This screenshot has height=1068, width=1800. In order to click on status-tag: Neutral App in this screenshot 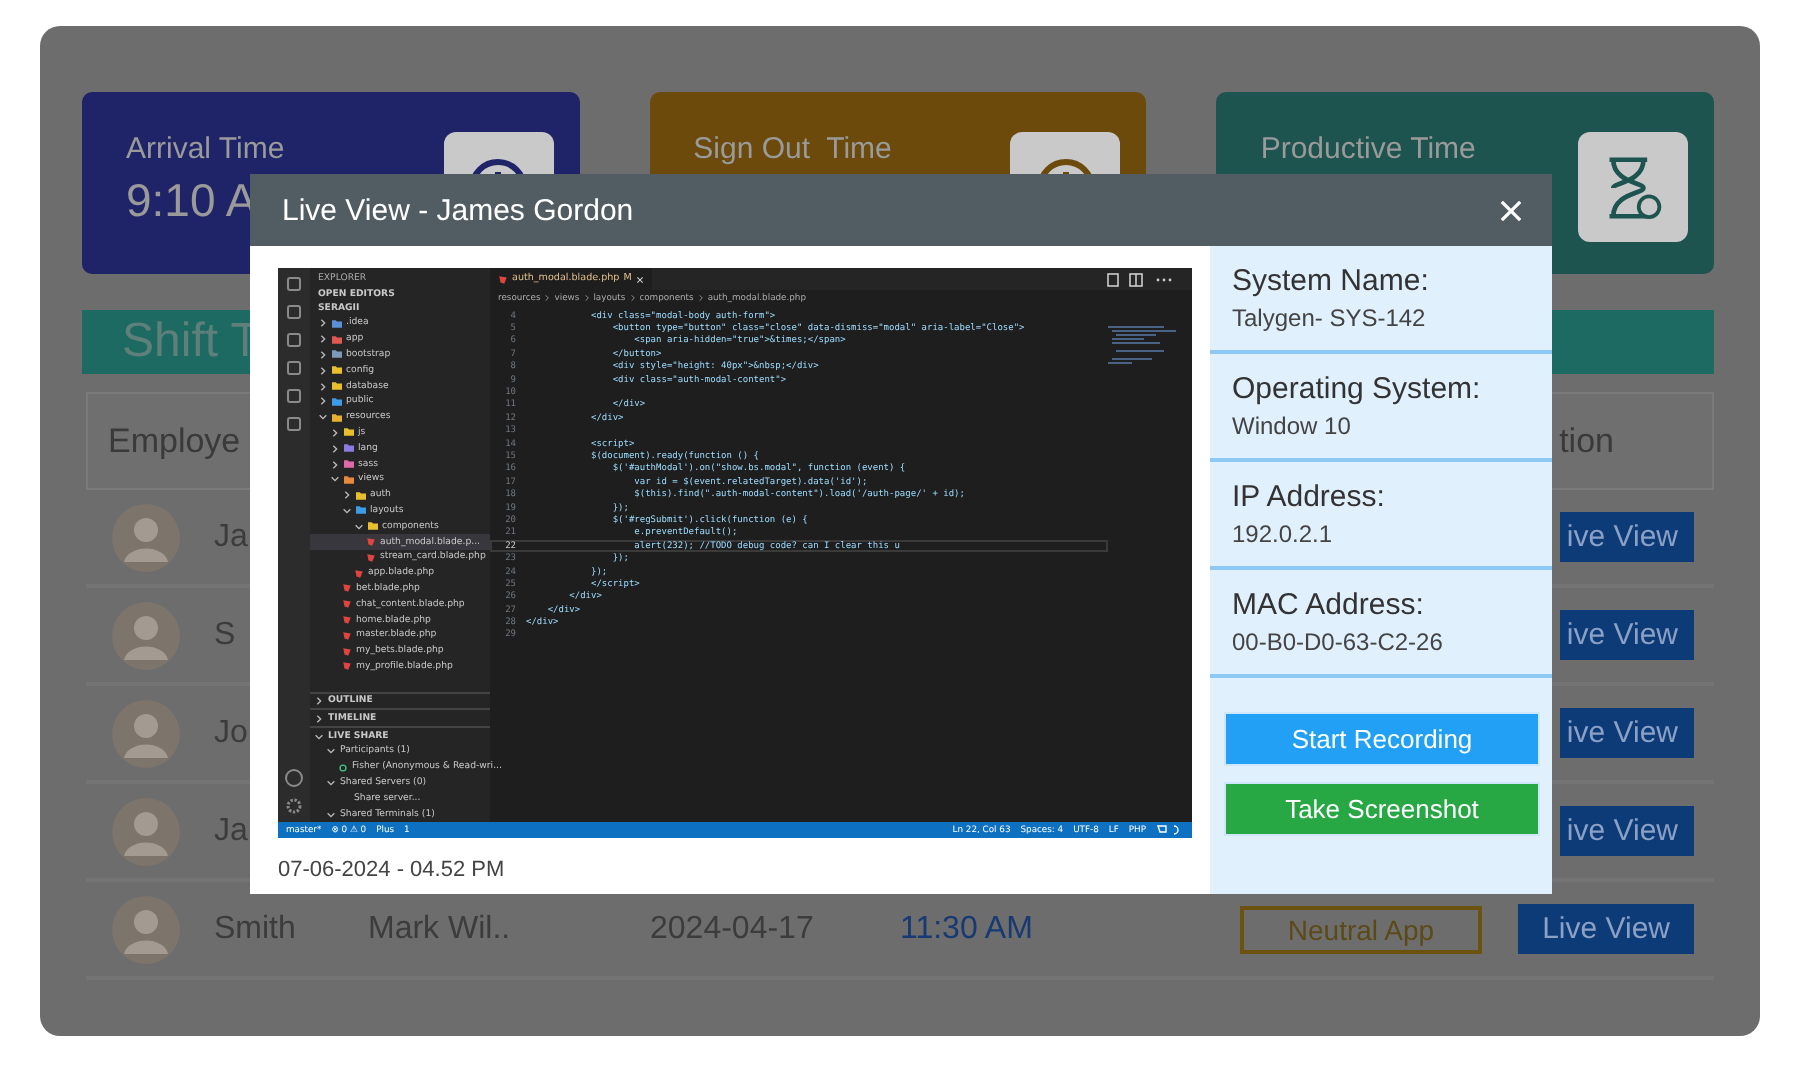, I will do `click(1361, 929)`.